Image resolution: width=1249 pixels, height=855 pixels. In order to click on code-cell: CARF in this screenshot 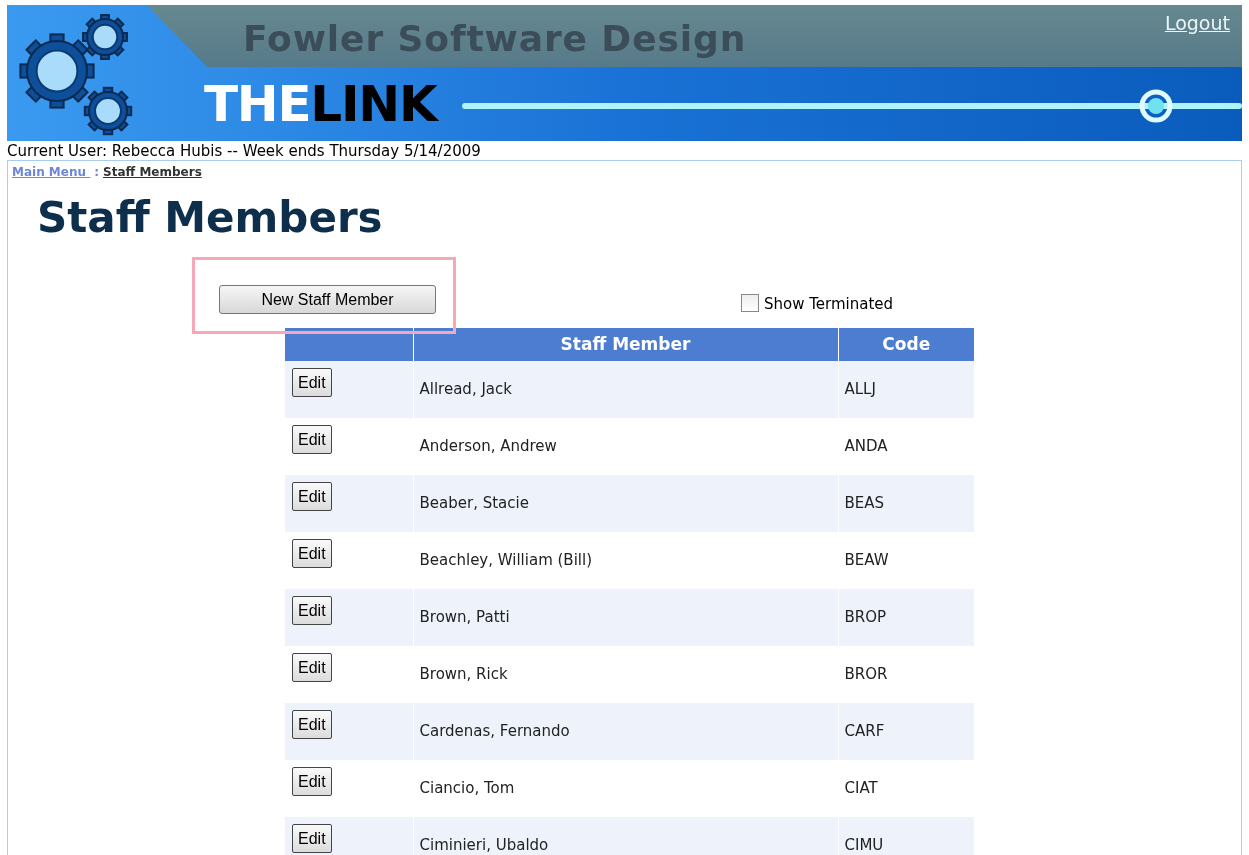, I will do `click(906, 731)`.